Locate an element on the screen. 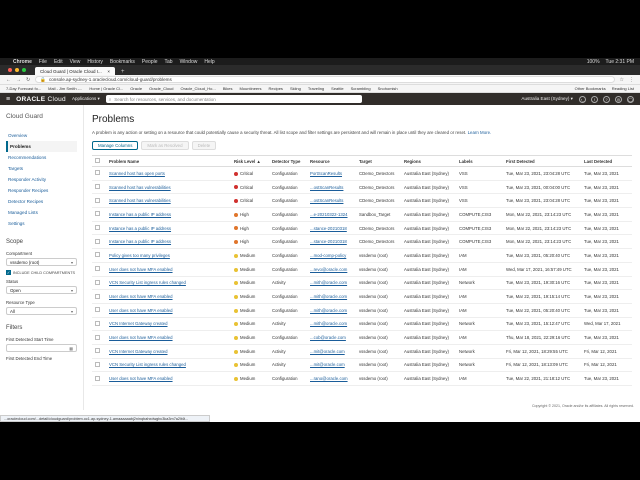 This screenshot has height=480, width=640. menu-edit: Edit is located at coordinates (58, 62).